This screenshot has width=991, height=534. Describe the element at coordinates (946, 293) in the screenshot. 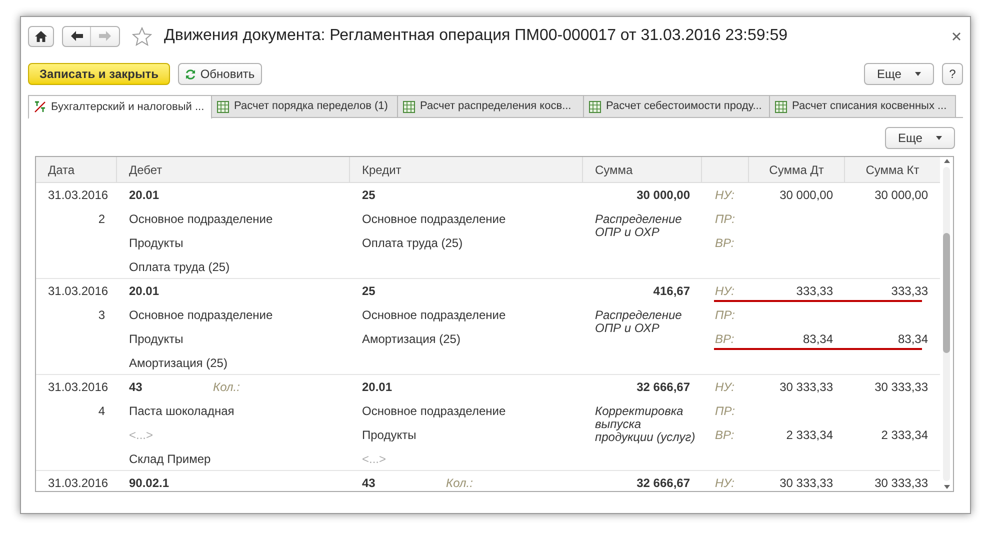

I see `scroll-thumb` at that location.